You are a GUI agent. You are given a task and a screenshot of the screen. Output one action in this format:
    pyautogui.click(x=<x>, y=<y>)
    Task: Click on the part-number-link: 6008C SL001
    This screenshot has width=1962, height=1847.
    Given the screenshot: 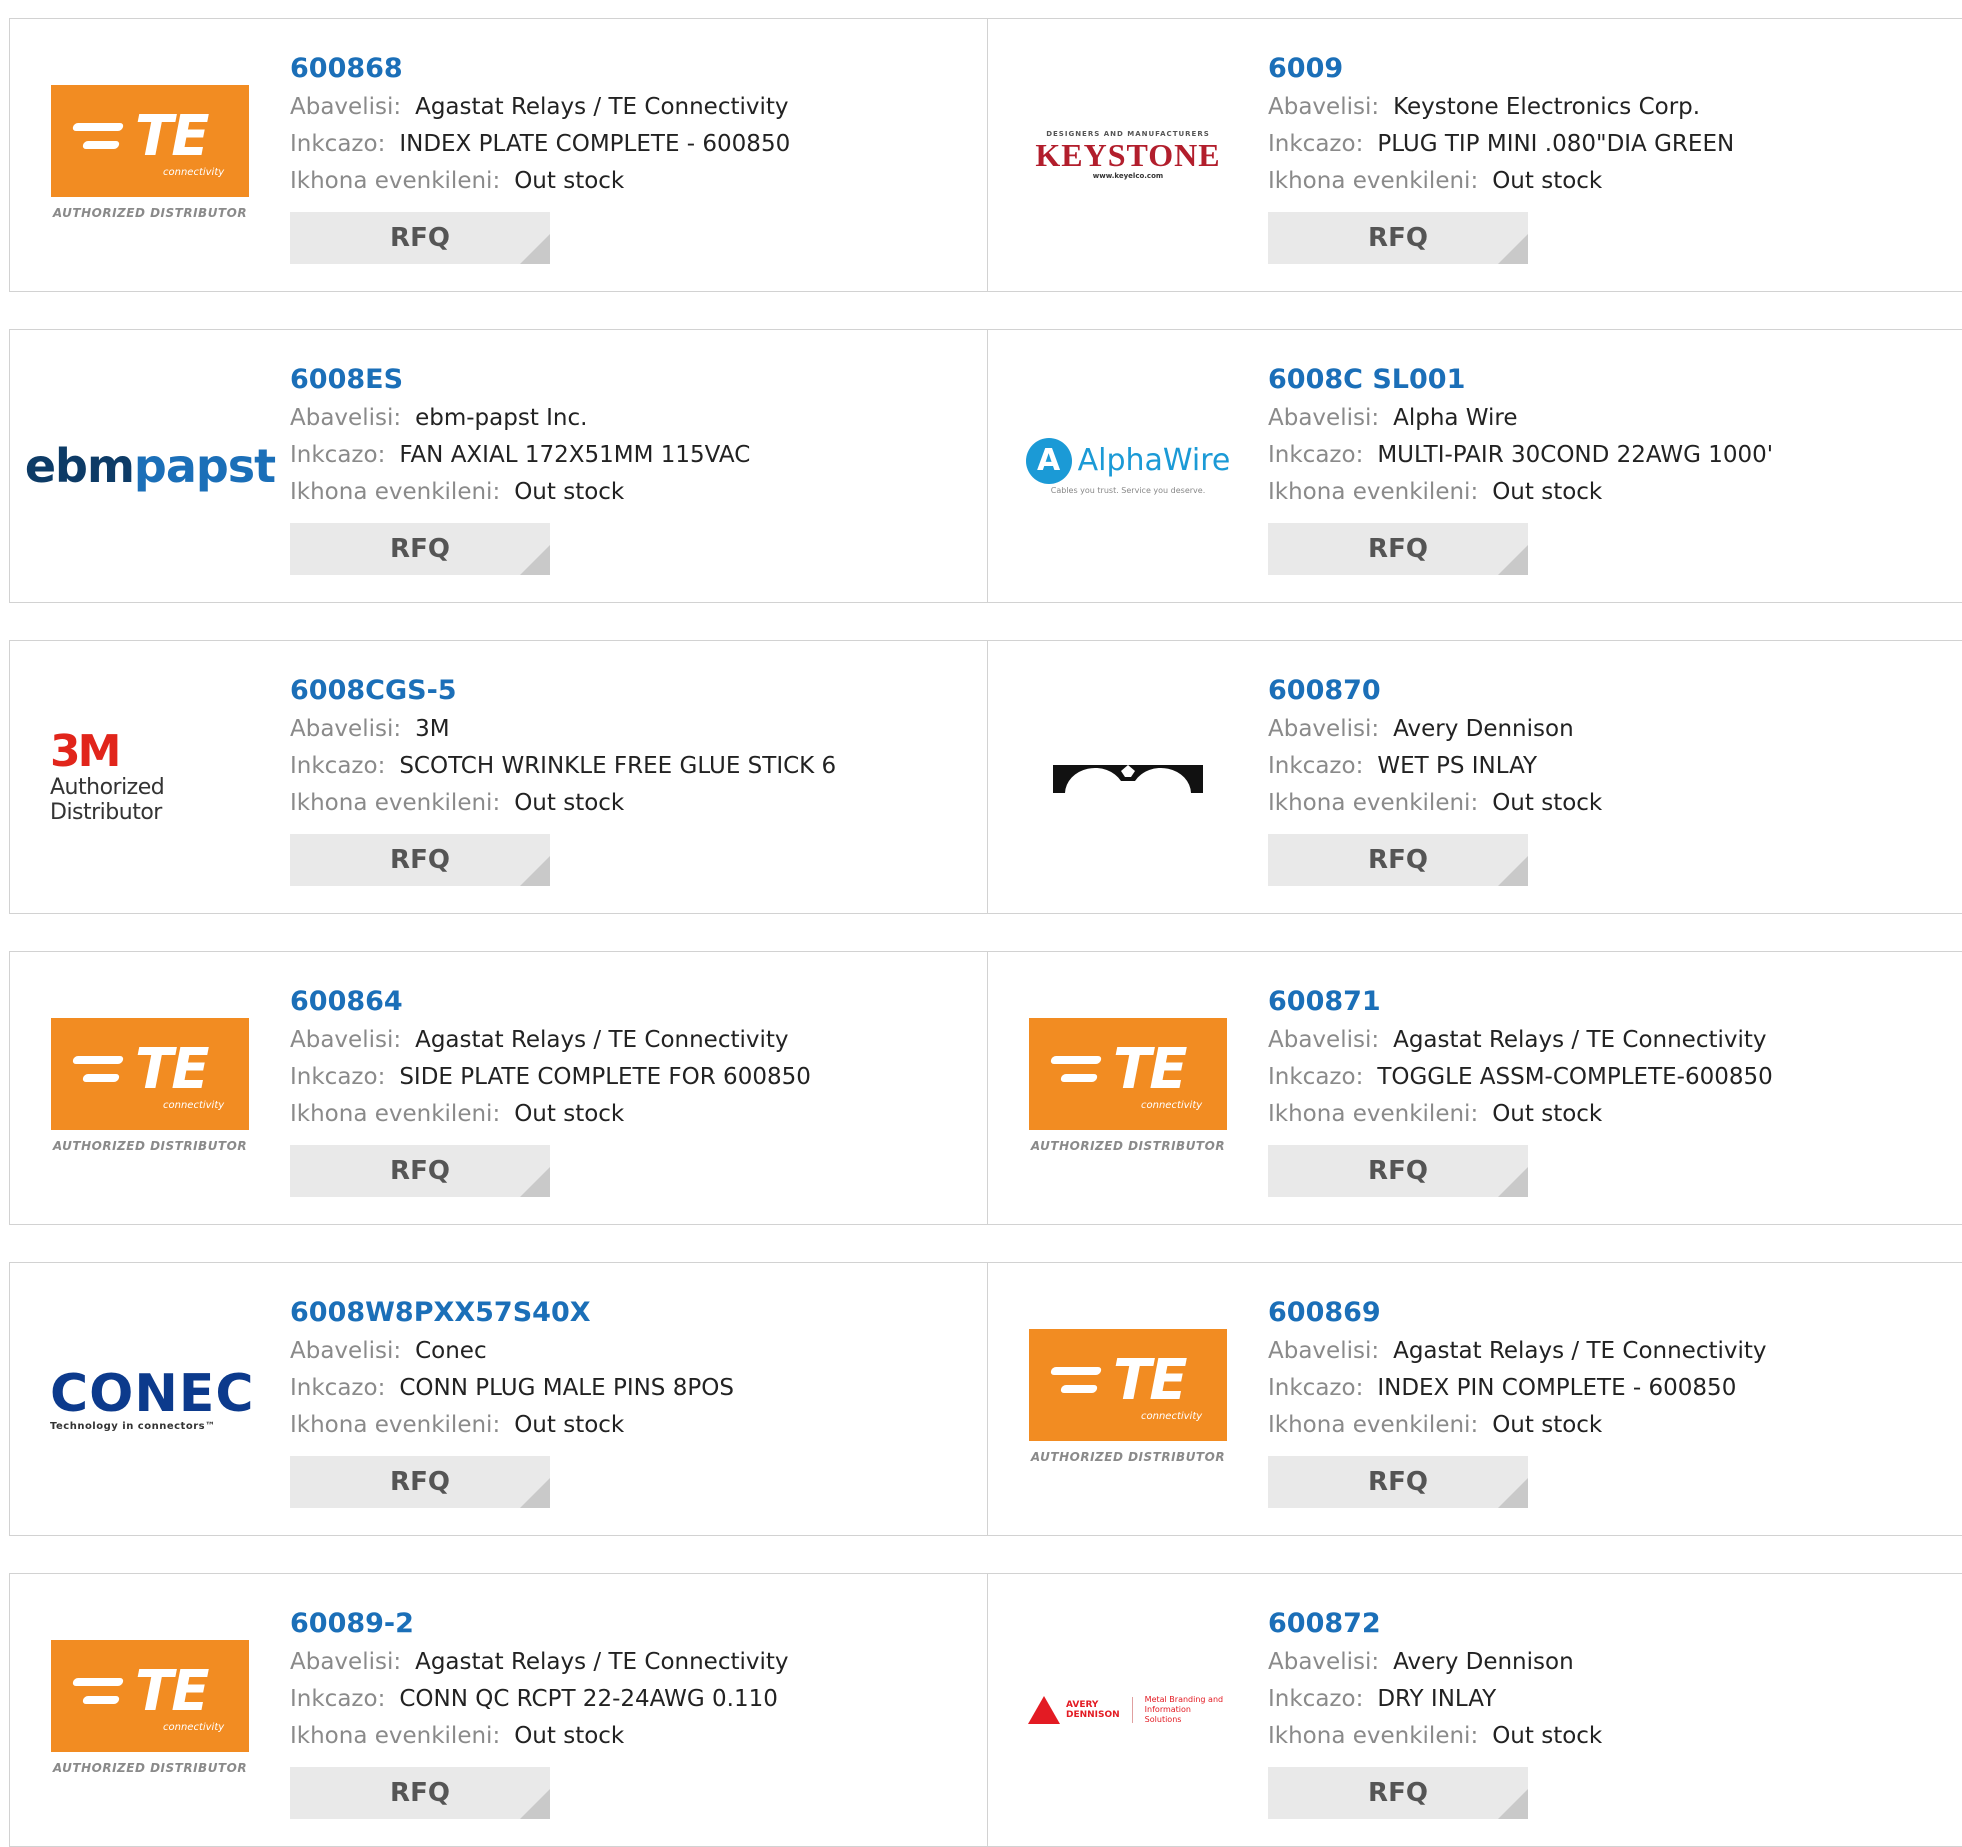 What is the action you would take?
    pyautogui.click(x=1605, y=380)
    